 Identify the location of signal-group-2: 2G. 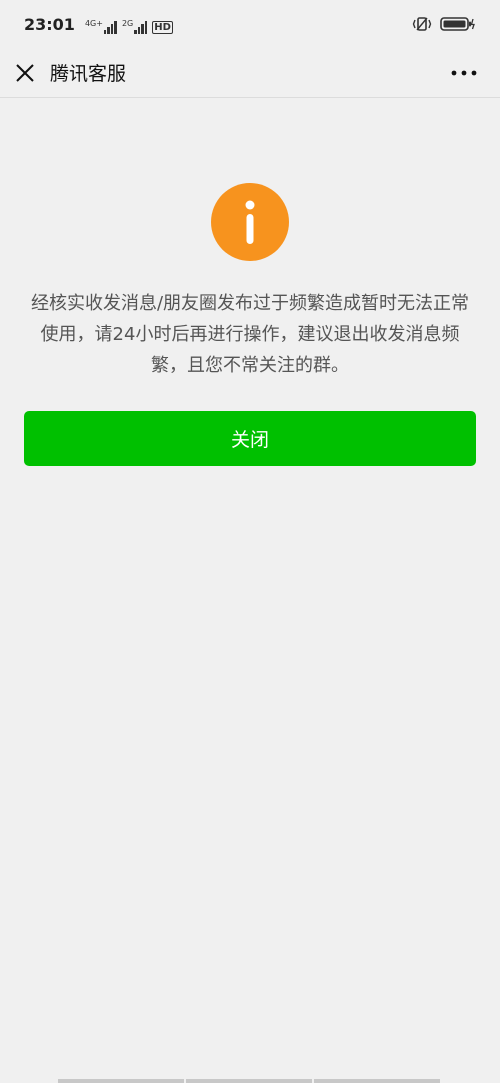
(135, 24).